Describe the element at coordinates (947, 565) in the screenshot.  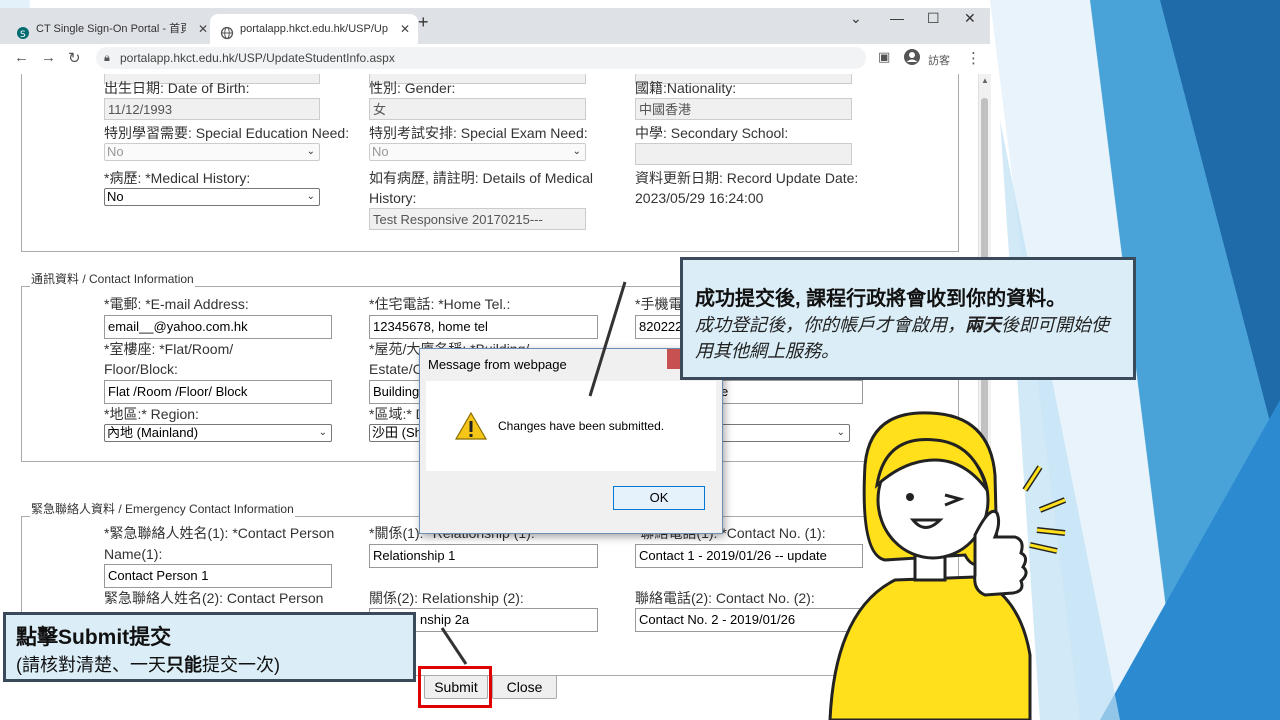
I see `thumbs-up-character-illustration` at that location.